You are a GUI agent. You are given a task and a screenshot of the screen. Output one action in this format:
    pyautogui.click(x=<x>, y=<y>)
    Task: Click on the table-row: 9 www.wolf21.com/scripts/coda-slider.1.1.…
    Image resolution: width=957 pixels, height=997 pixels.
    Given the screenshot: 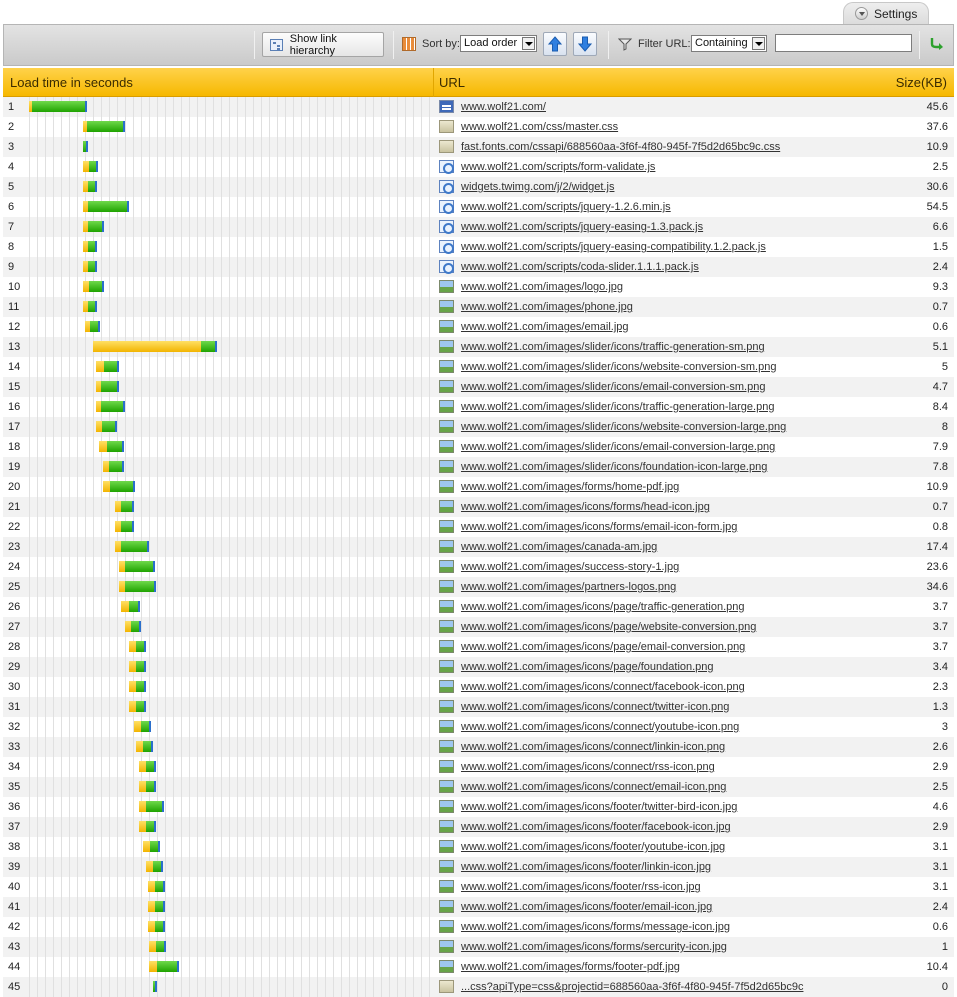 What is the action you would take?
    pyautogui.click(x=478, y=267)
    